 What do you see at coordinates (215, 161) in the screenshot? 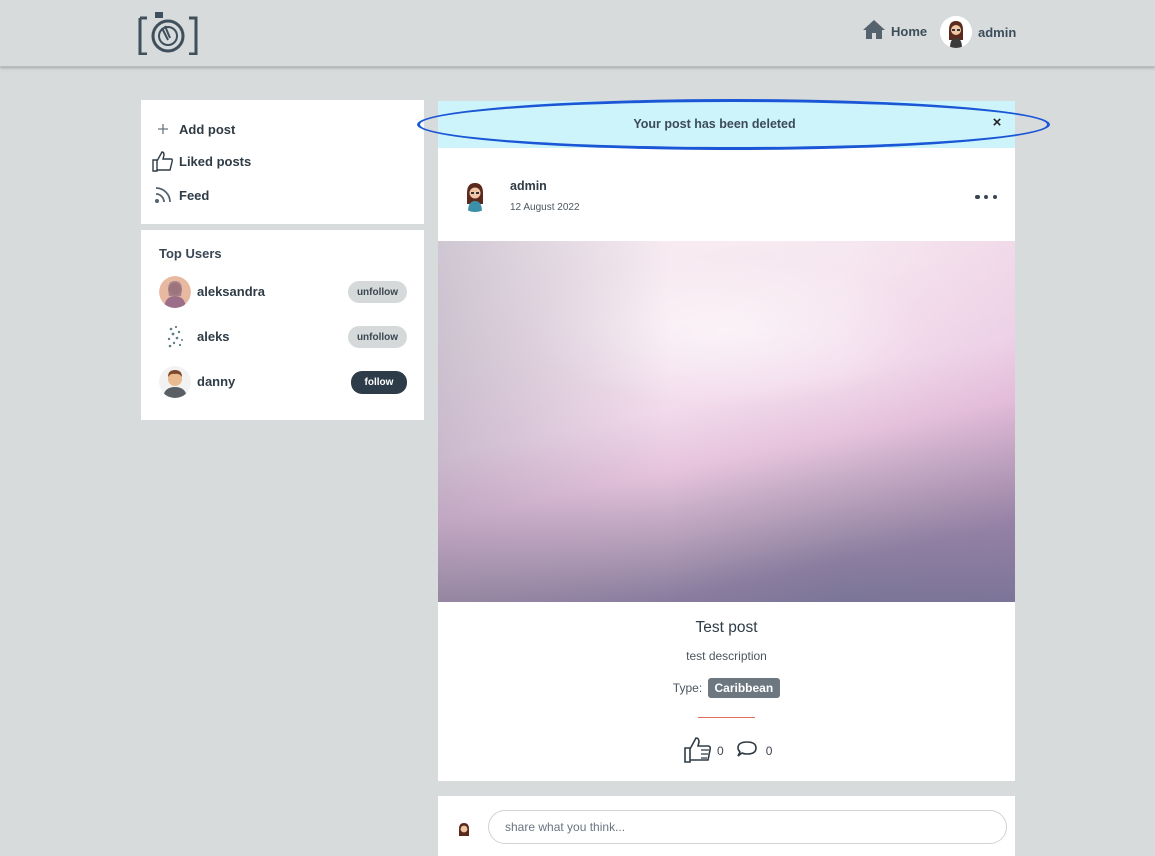
I see `sidebar-item-label: Liked posts` at bounding box center [215, 161].